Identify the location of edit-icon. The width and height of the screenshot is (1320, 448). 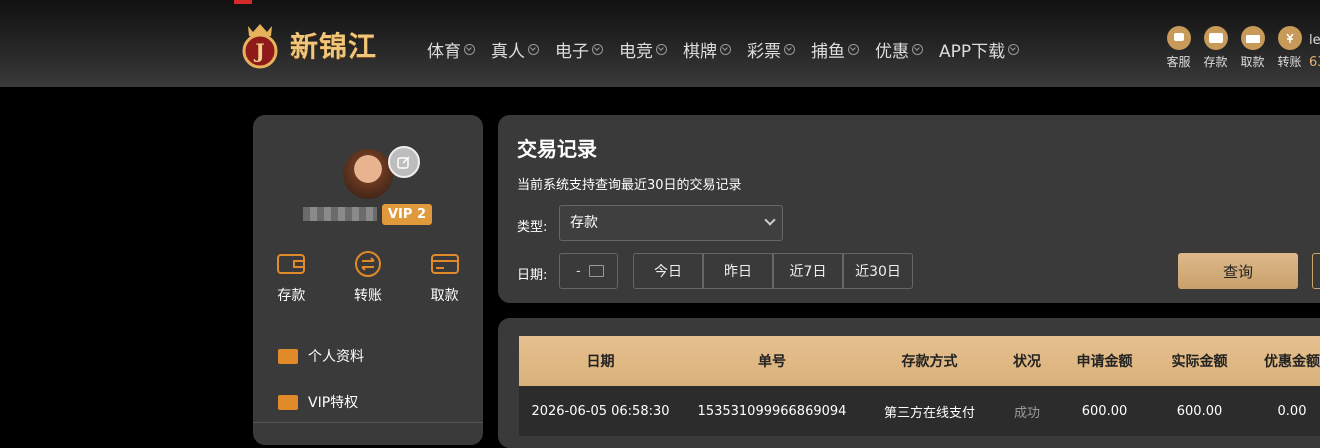
(403, 162).